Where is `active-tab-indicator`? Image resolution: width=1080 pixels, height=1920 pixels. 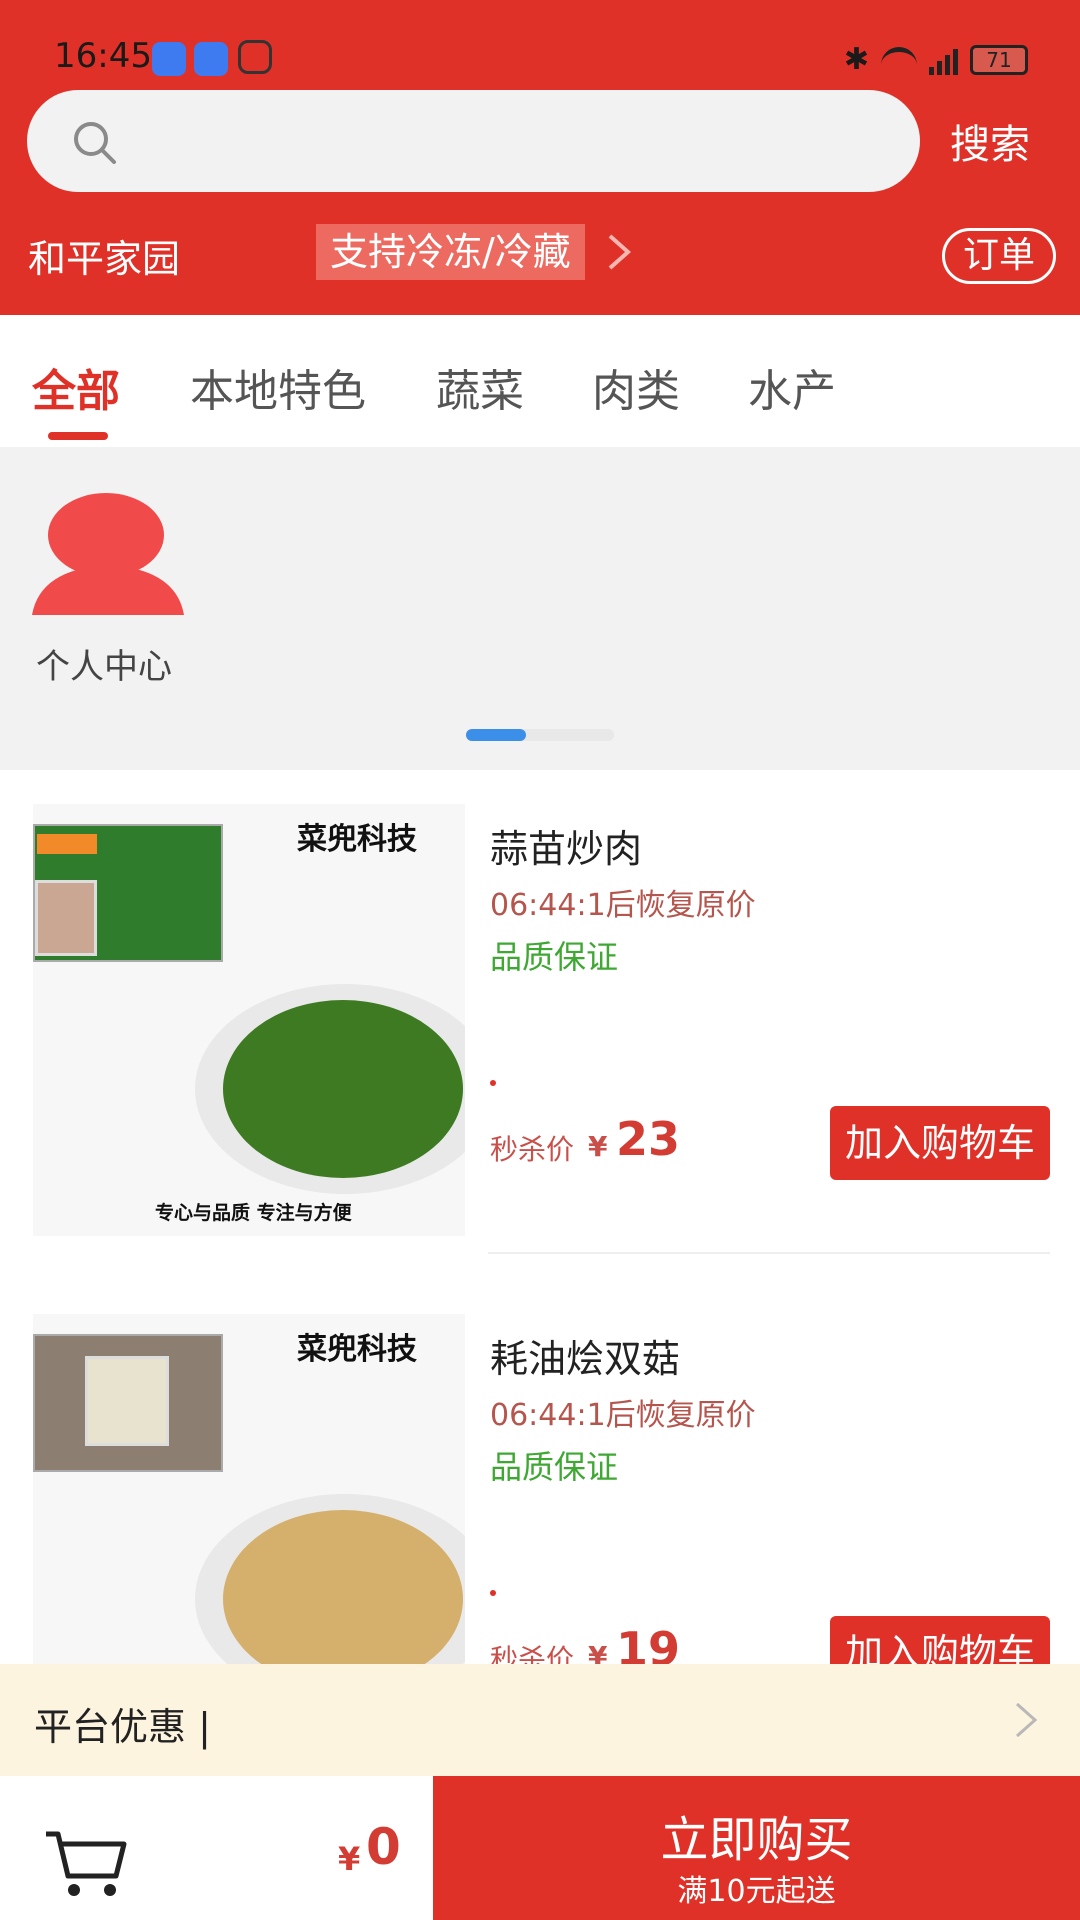
active-tab-indicator is located at coordinates (78, 436).